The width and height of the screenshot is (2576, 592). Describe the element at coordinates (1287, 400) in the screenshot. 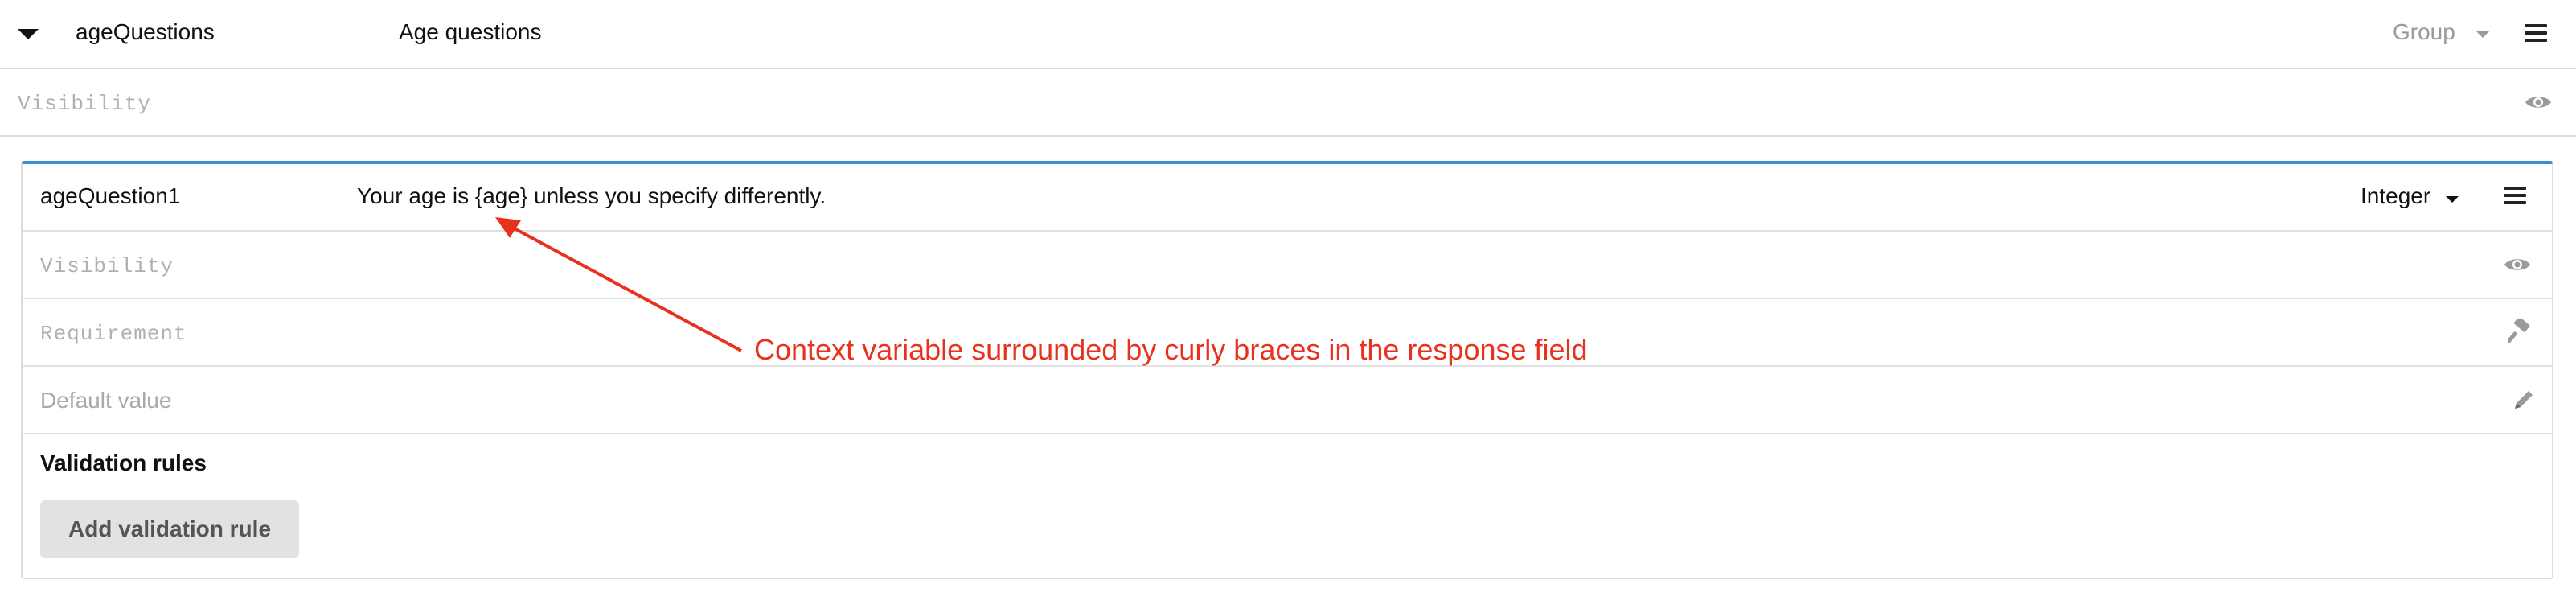

I see `question-default-value-row: Default value` at that location.